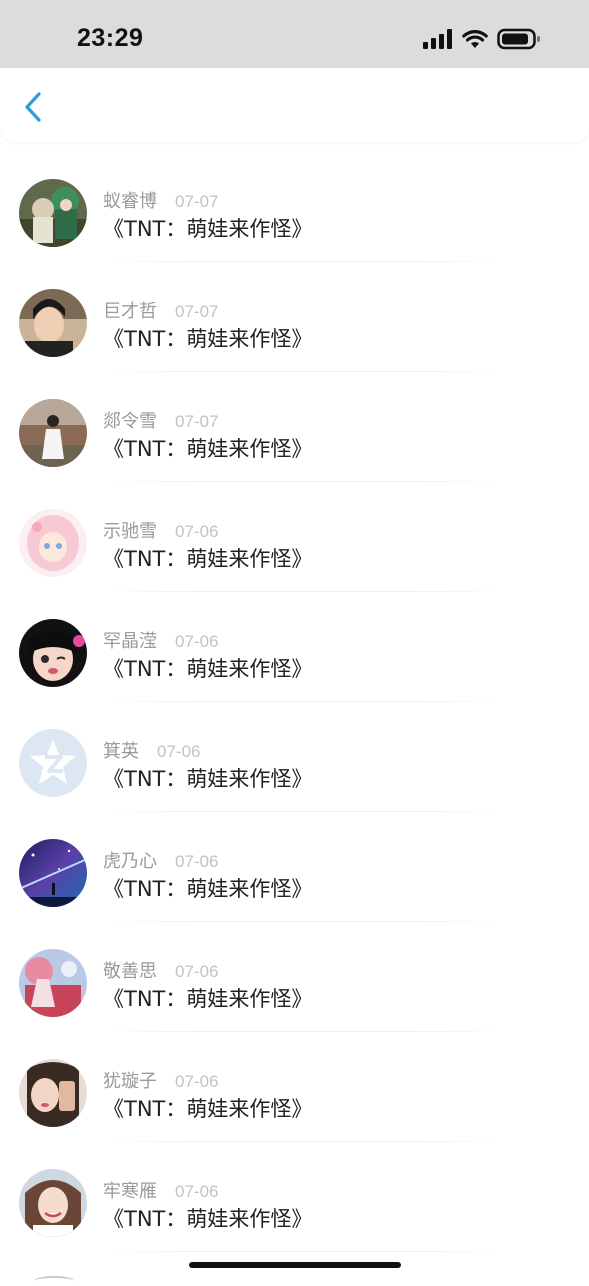  I want to click on cellular-signal-icon, so click(437, 39).